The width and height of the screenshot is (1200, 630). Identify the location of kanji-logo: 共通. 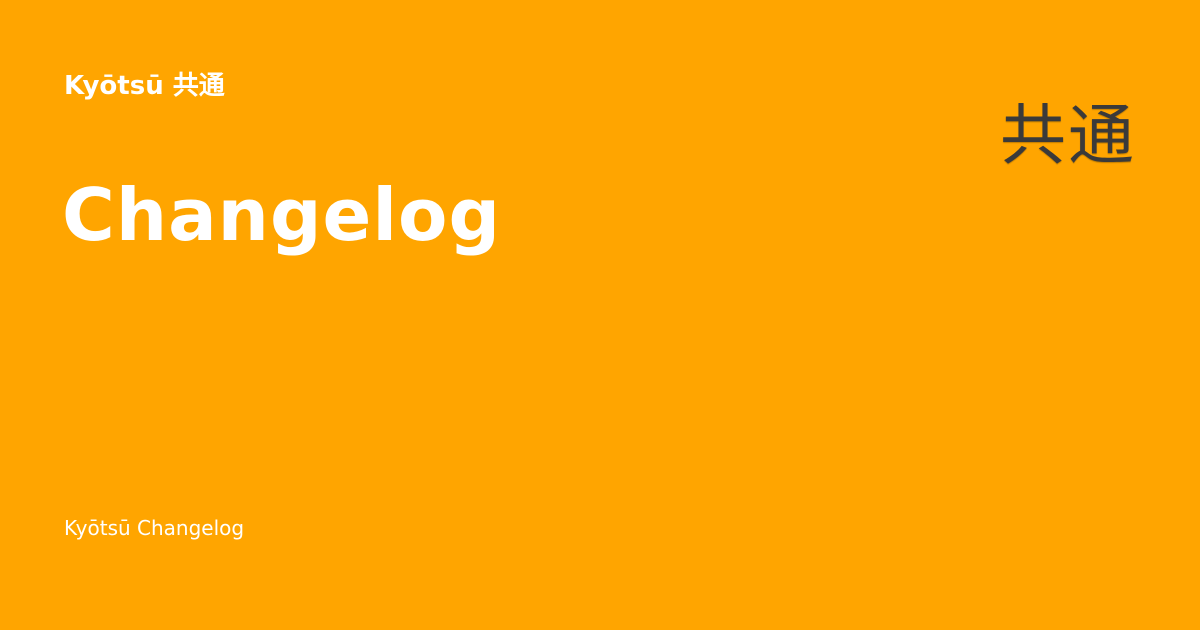
(1068, 135).